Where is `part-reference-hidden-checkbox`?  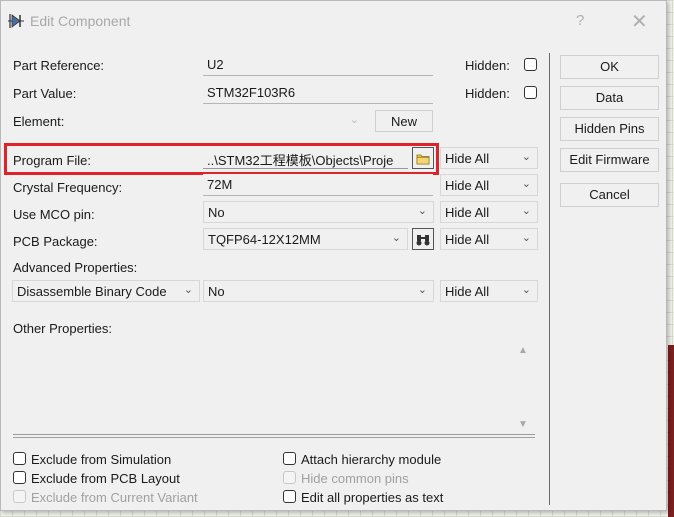
part-reference-hidden-checkbox is located at coordinates (530, 64).